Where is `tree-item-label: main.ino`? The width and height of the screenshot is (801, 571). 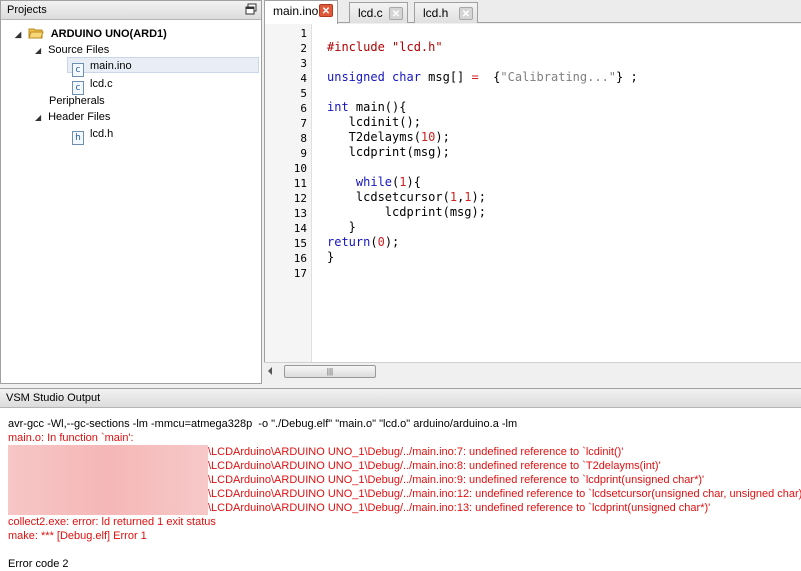 tree-item-label: main.ino is located at coordinates (111, 66).